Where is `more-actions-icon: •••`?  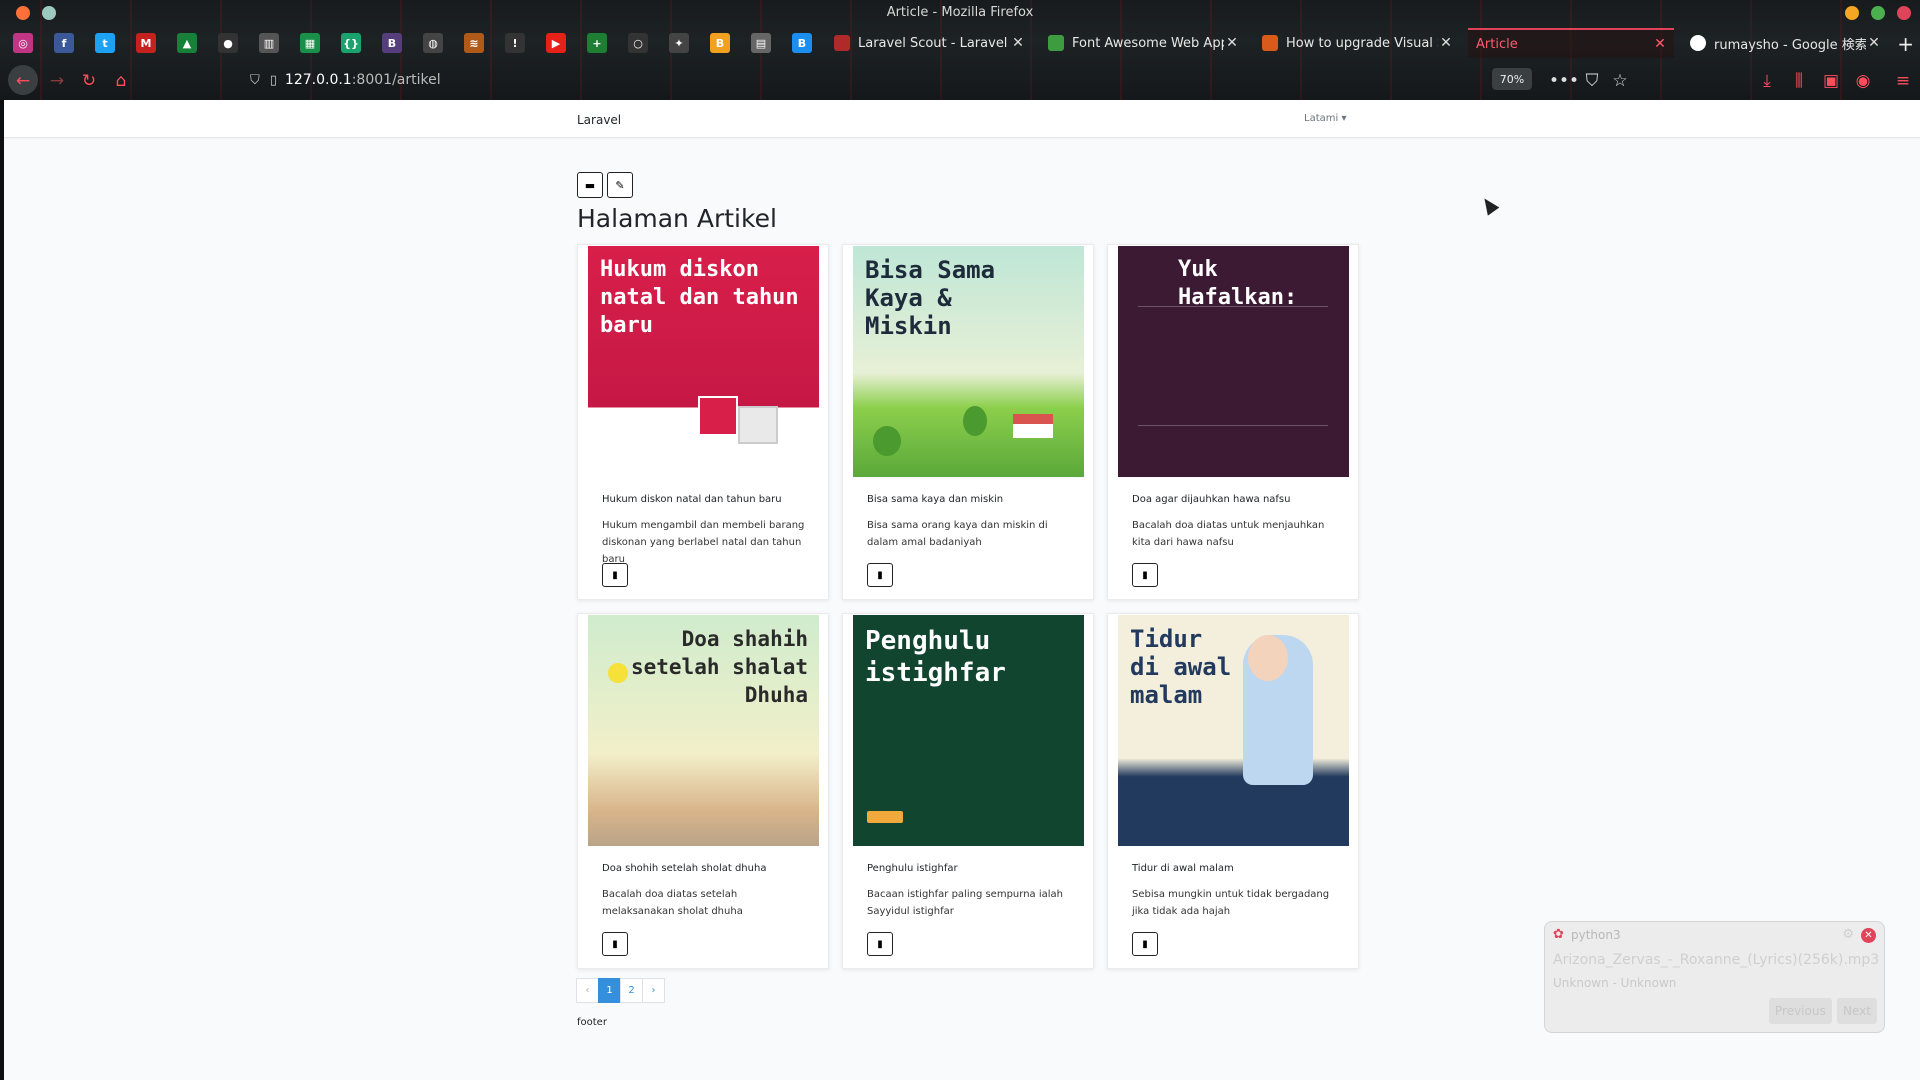 more-actions-icon: ••• is located at coordinates (1564, 81).